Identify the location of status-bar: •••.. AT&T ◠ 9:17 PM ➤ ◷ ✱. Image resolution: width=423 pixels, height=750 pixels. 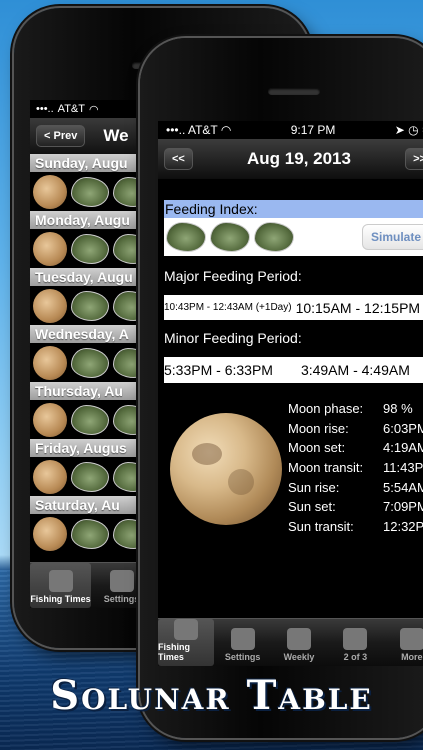
(290, 130).